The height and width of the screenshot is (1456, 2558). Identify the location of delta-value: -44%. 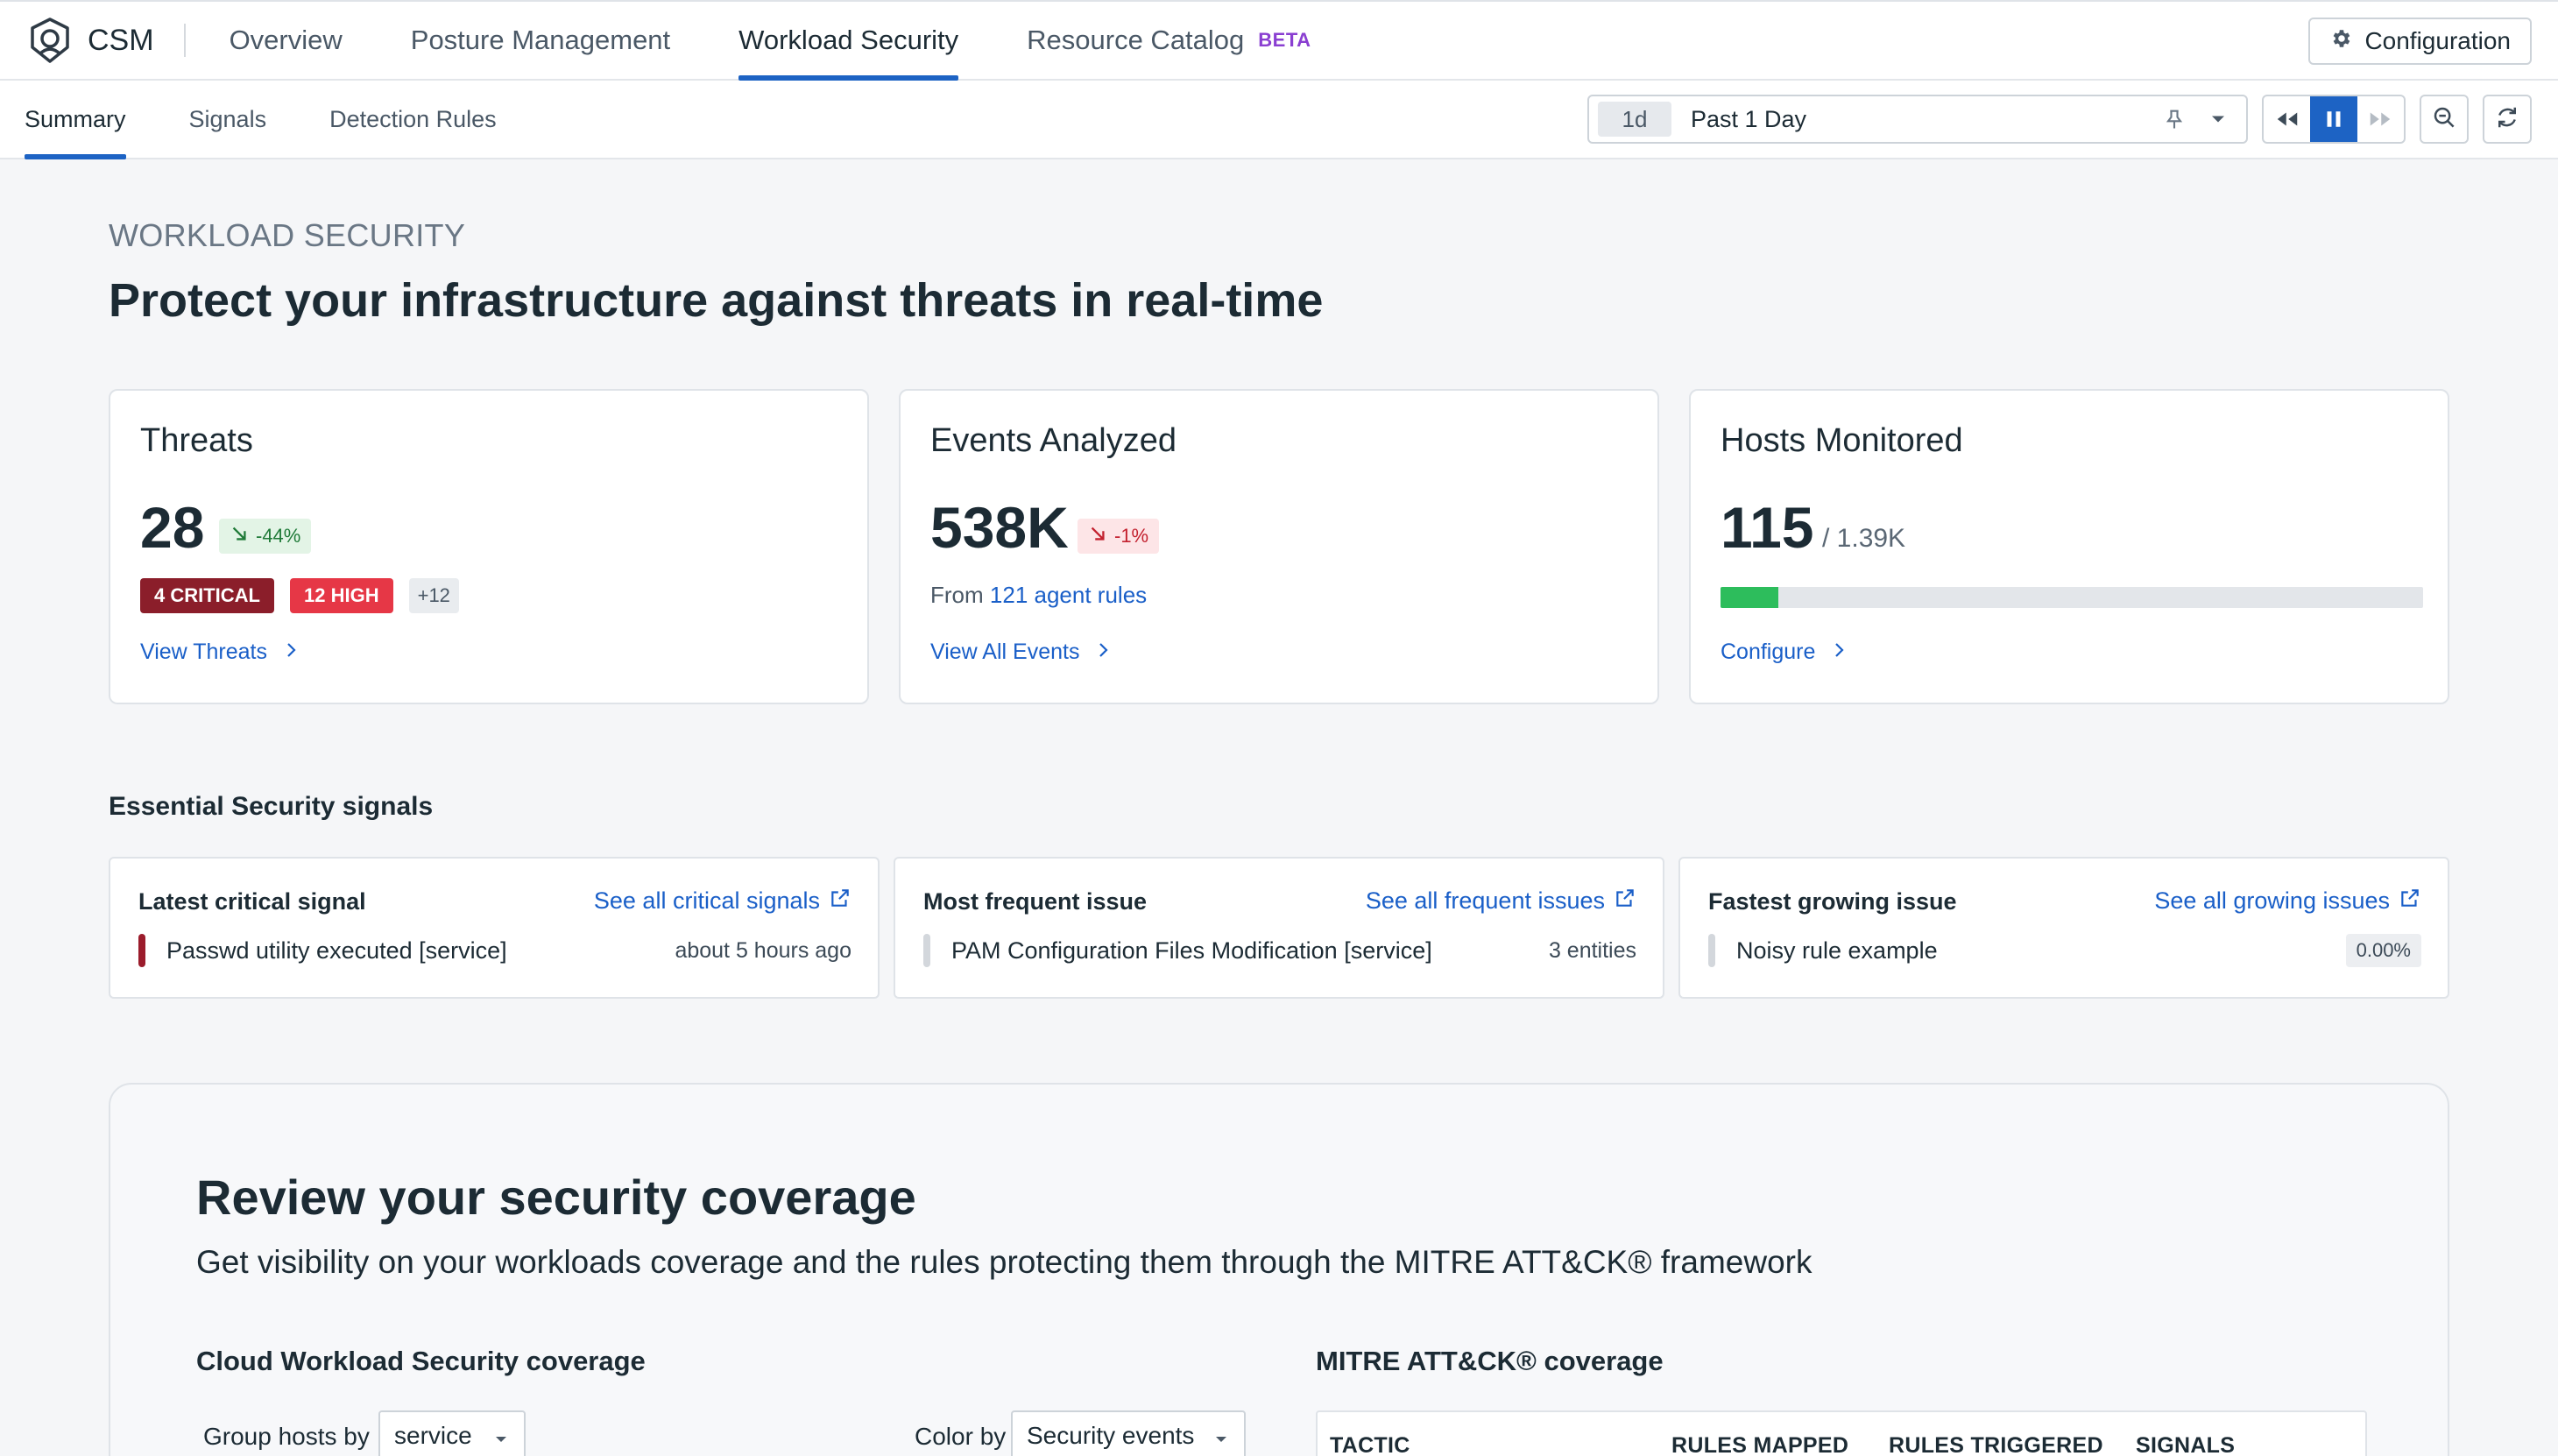
(278, 536).